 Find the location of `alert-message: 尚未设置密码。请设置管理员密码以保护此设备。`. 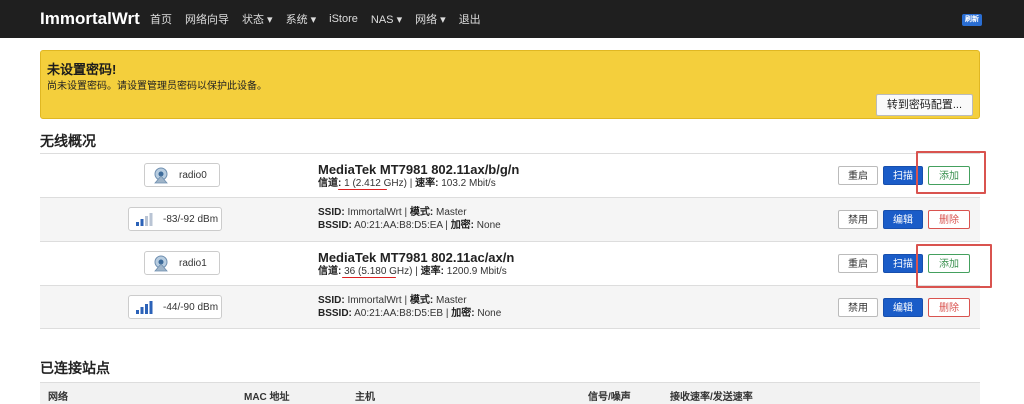

alert-message: 尚未设置密码。请设置管理员密码以保护此设备。 is located at coordinates (157, 86).